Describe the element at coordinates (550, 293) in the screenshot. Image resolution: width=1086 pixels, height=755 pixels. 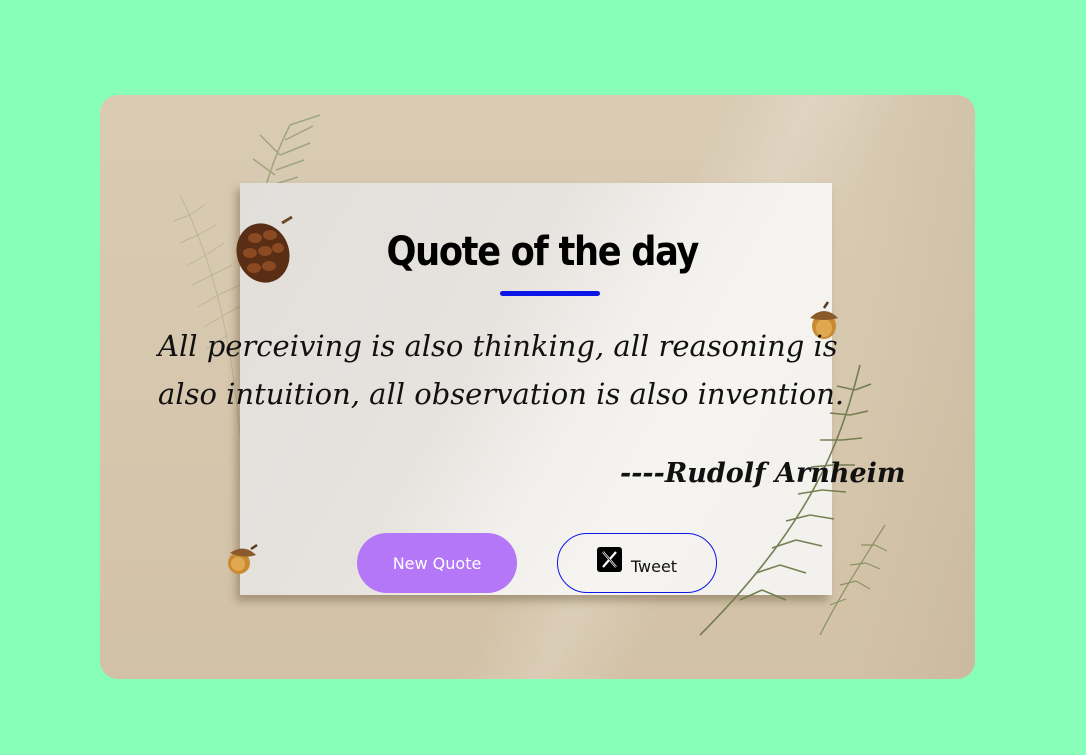
I see `title-underline` at that location.